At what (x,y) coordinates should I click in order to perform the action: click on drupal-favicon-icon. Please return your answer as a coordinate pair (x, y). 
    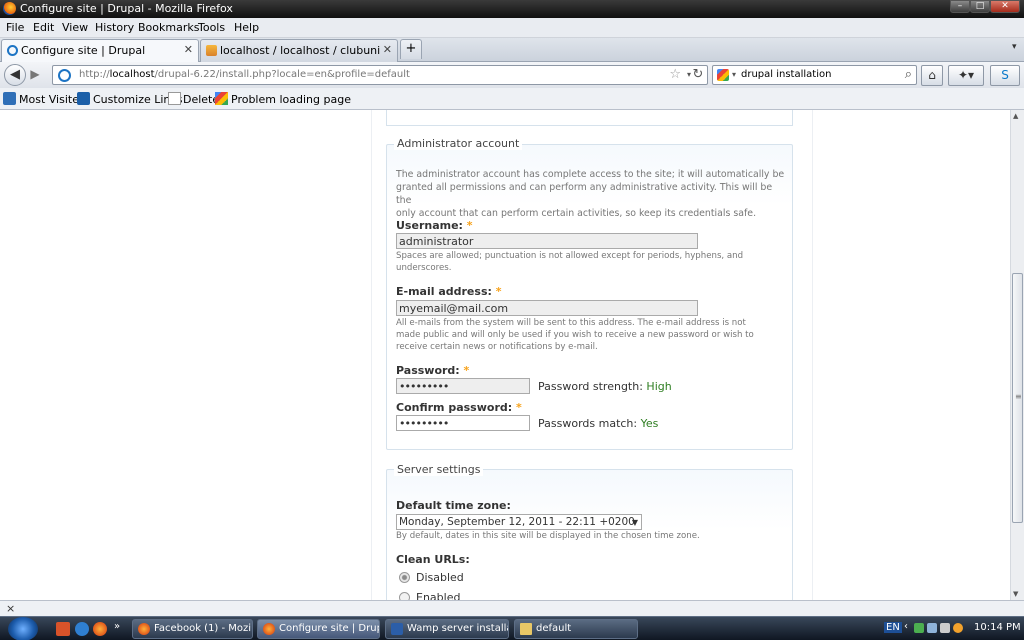
    Looking at the image, I should click on (12, 50).